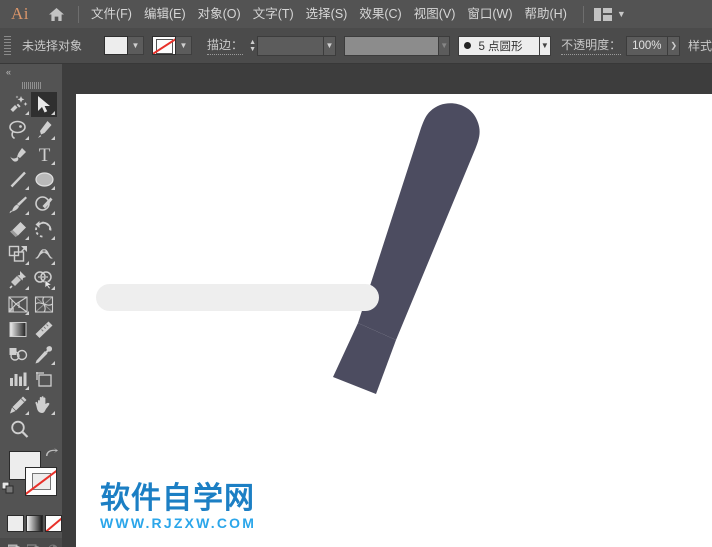 The image size is (712, 547). I want to click on tool-free-transform, so click(18, 279).